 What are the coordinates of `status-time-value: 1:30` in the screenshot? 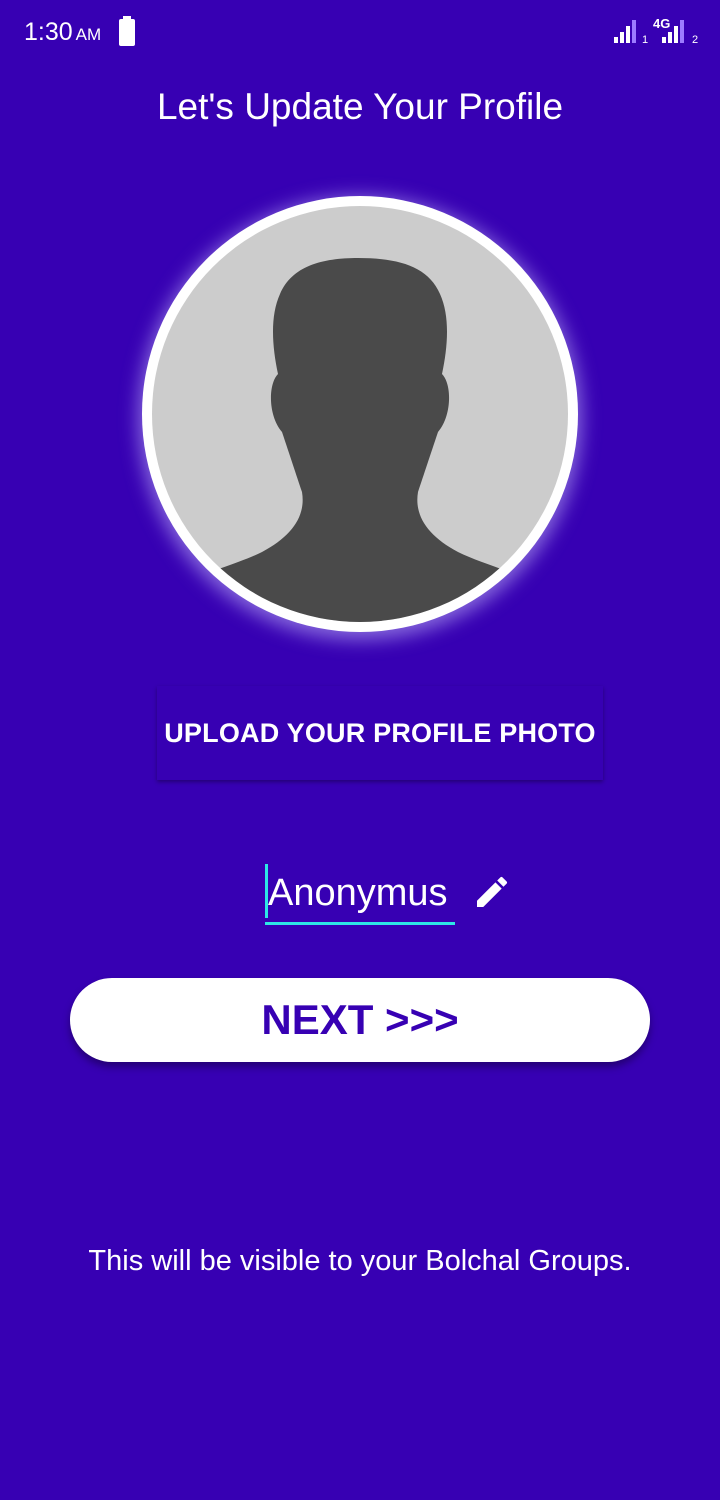 It's located at (48, 32).